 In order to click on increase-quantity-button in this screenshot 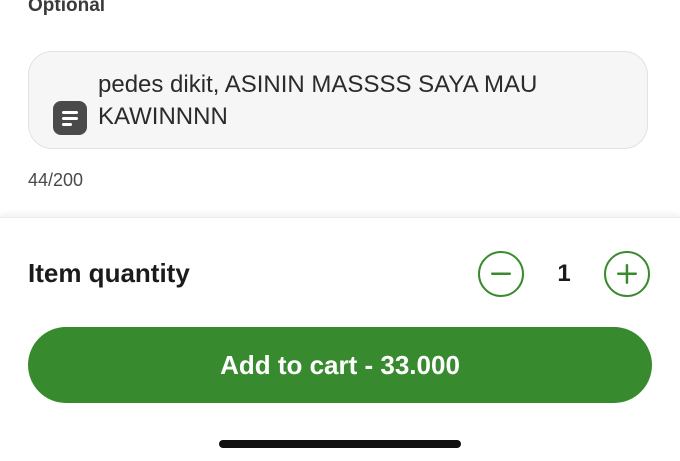, I will do `click(627, 274)`.